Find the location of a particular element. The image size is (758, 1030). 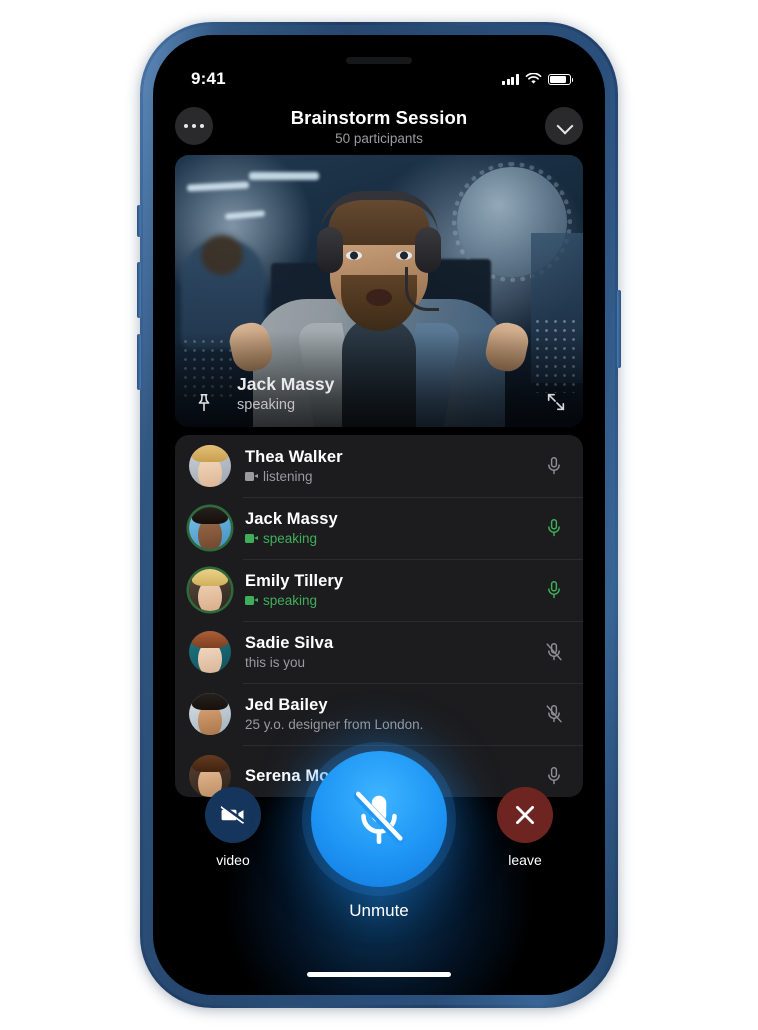

participant-name: Thea Walker is located at coordinates (294, 457).